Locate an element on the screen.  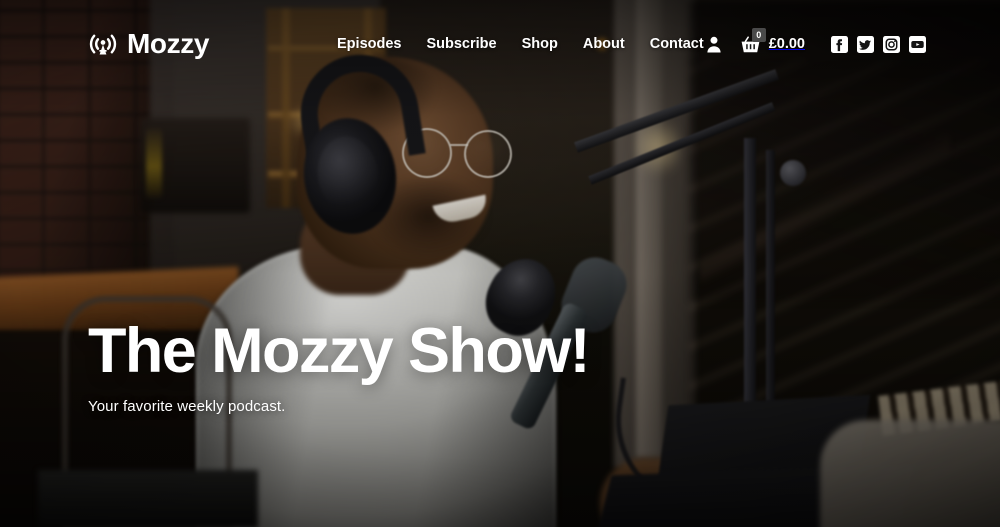
nav-link-shop: Shop is located at coordinates (540, 44).